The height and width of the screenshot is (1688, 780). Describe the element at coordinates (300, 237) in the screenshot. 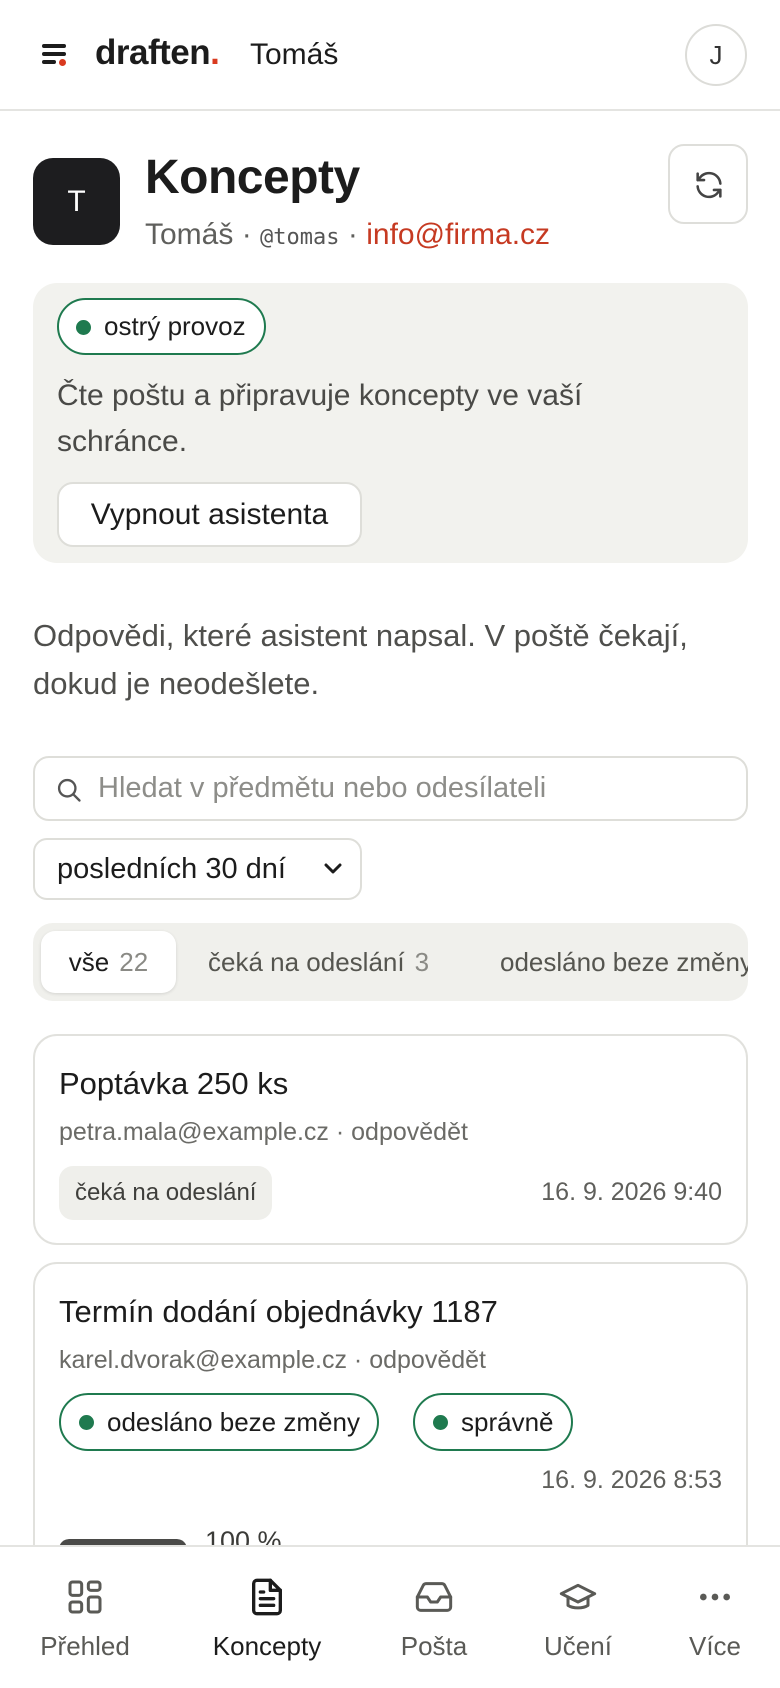

I see `user-handle: @tomas` at that location.